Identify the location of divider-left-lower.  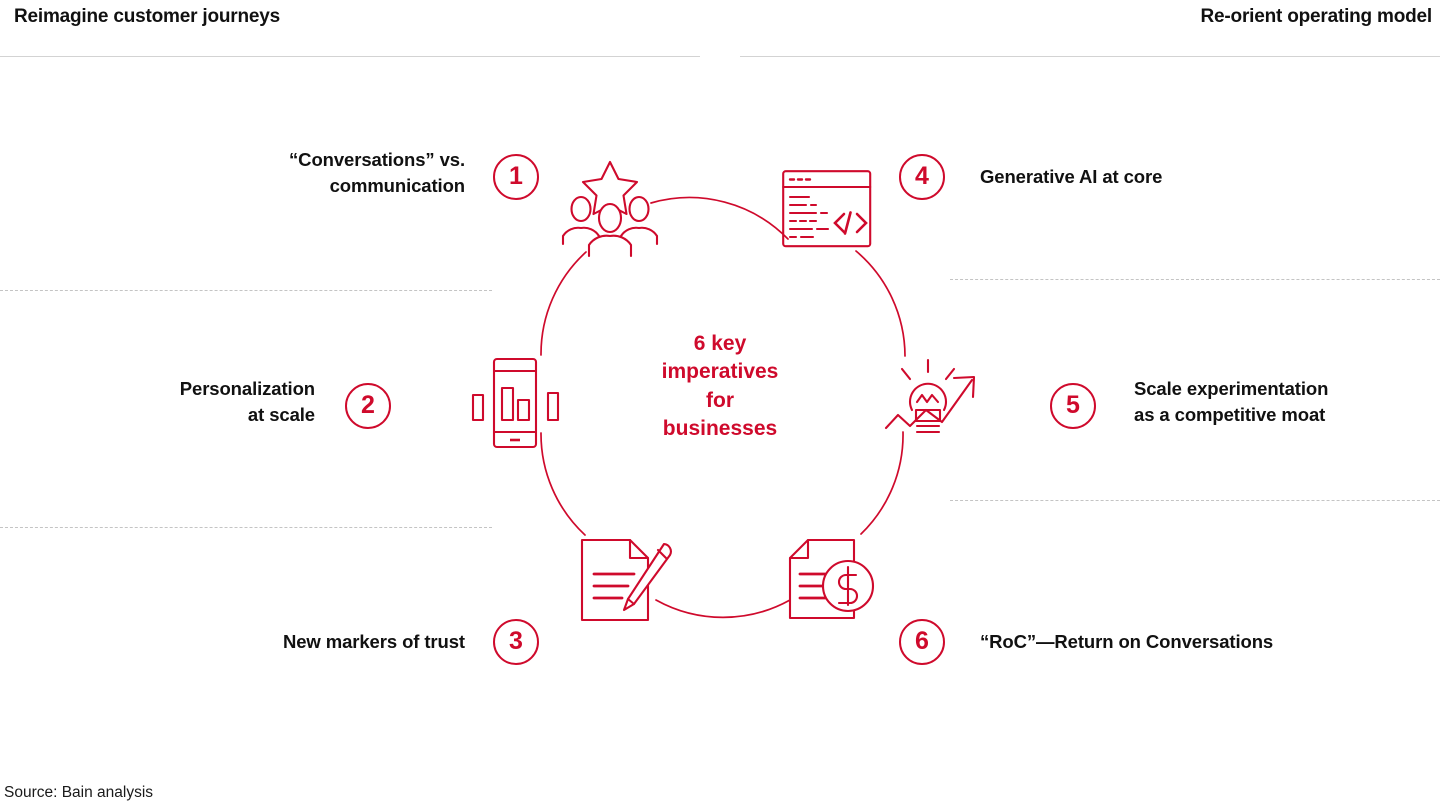
(246, 527).